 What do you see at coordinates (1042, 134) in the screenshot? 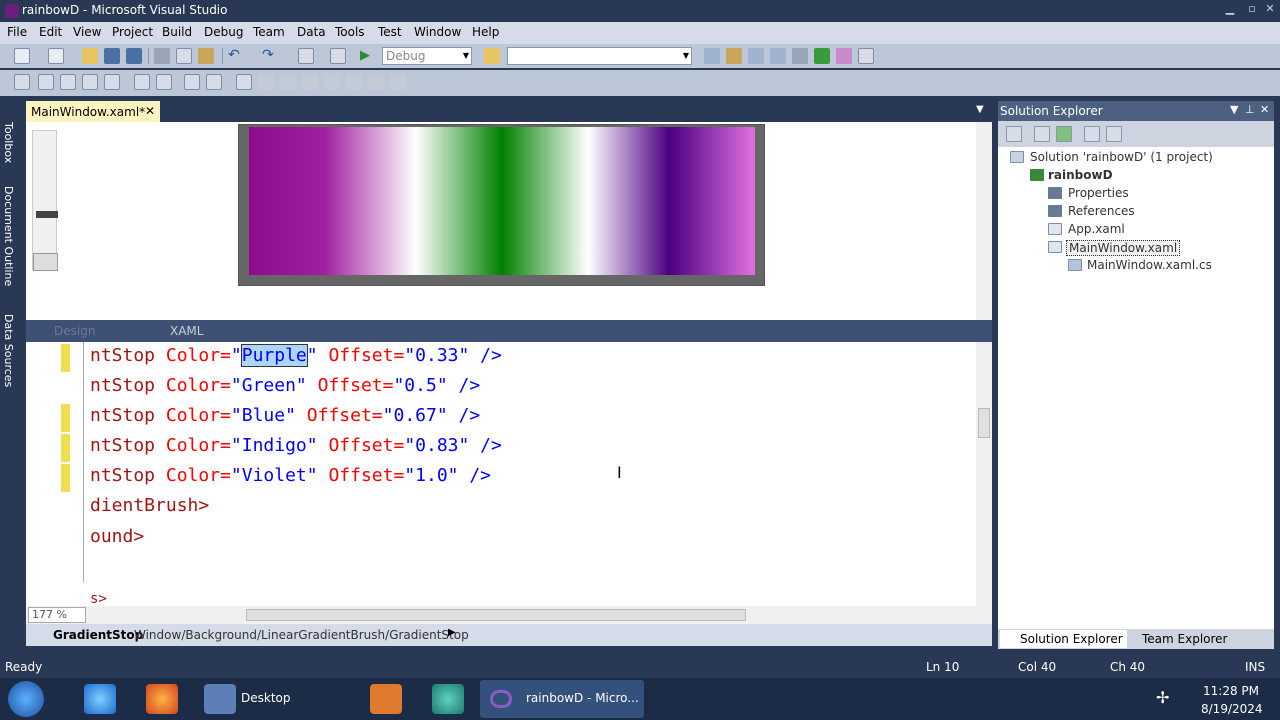
I see `show-all-files-icon` at bounding box center [1042, 134].